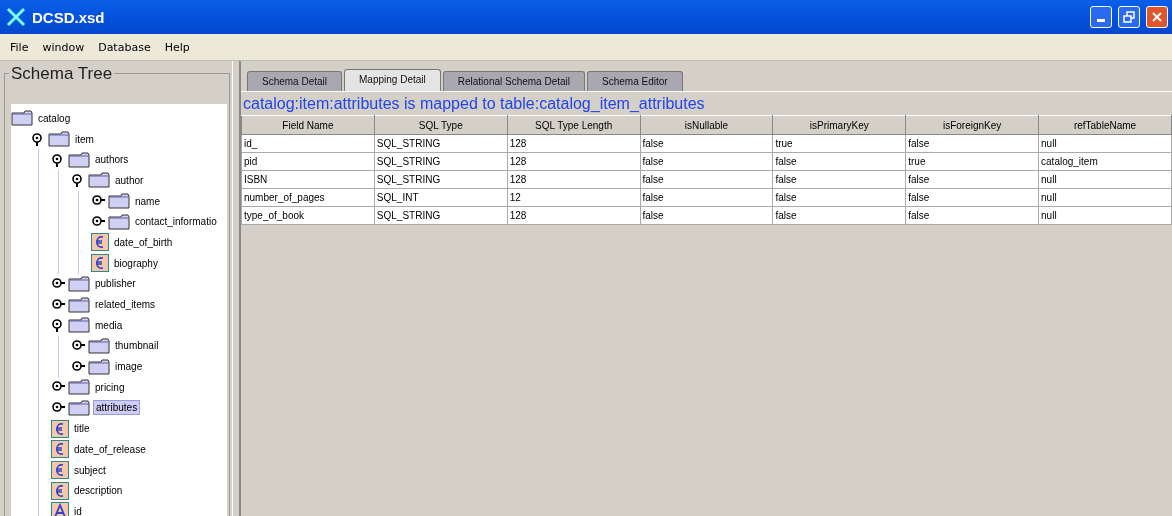  What do you see at coordinates (90, 470) in the screenshot?
I see `tree-item: subject` at bounding box center [90, 470].